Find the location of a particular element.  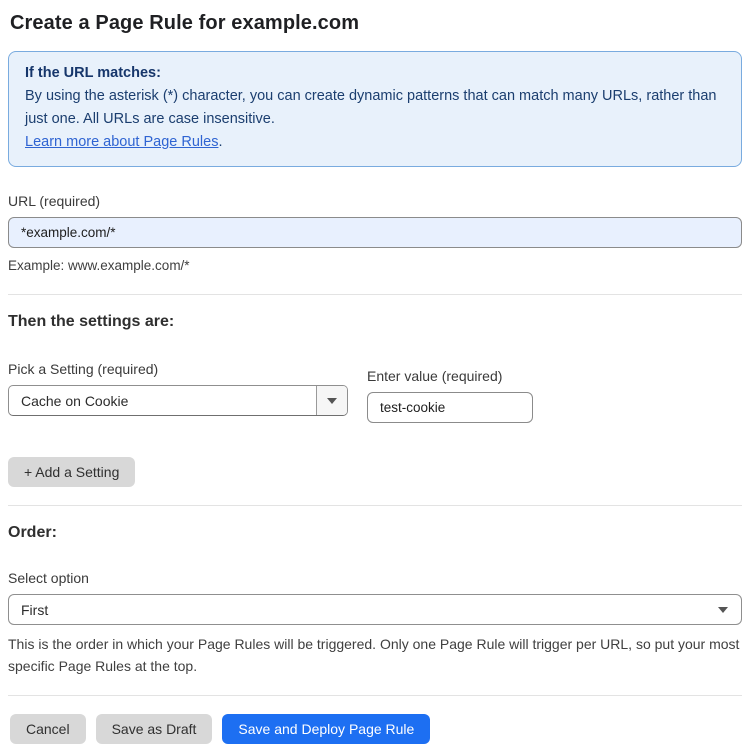

url-input is located at coordinates (375, 232).